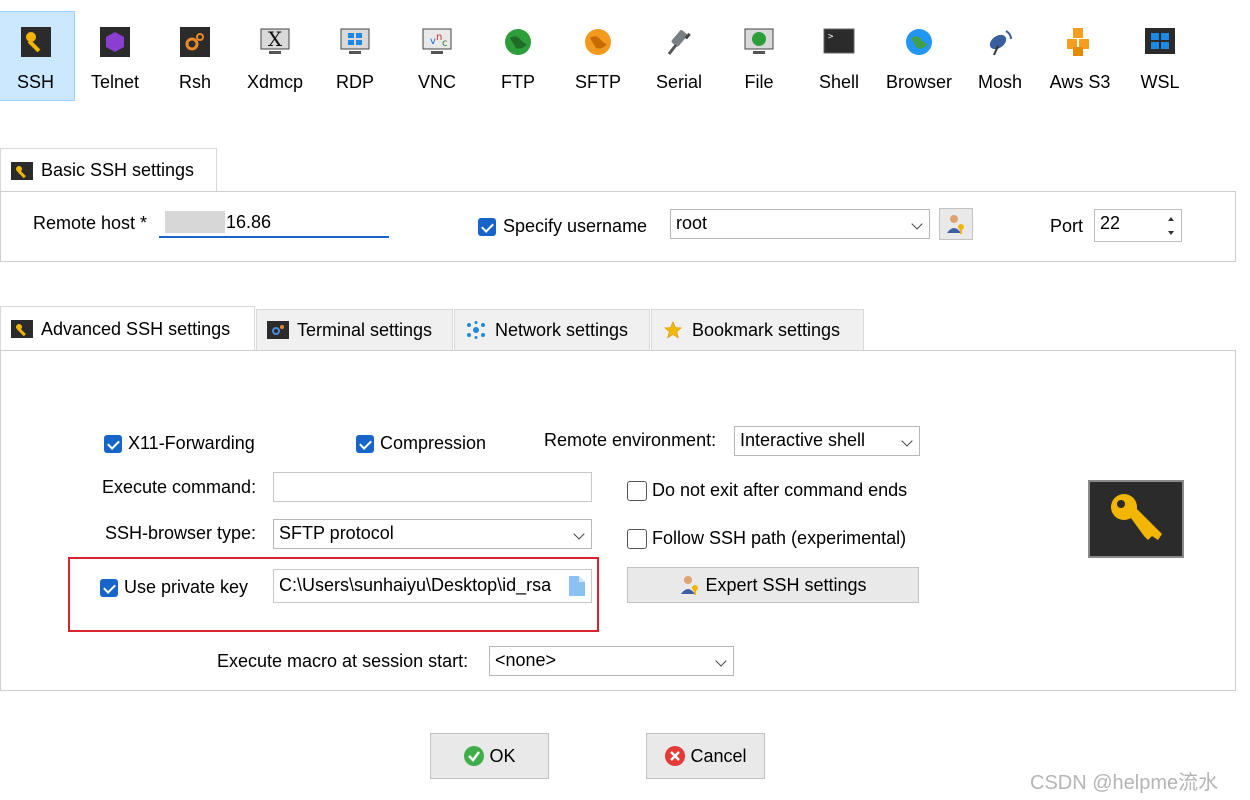  What do you see at coordinates (136, 328) in the screenshot?
I see `tab-label: Advanced SSH settings` at bounding box center [136, 328].